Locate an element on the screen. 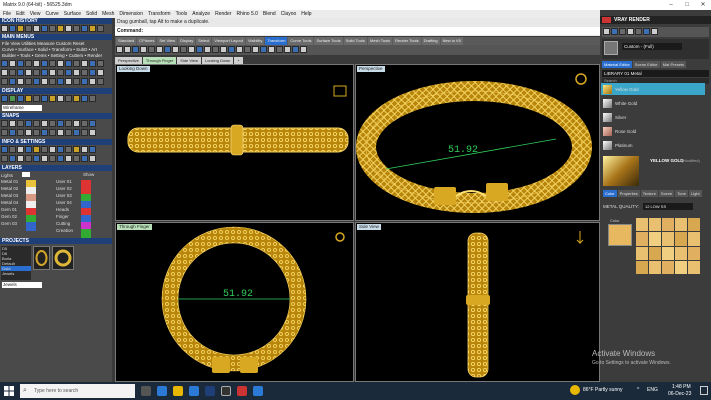 This screenshot has height=400, width=711. tray-chevron-icon: ^ is located at coordinates (638, 390).